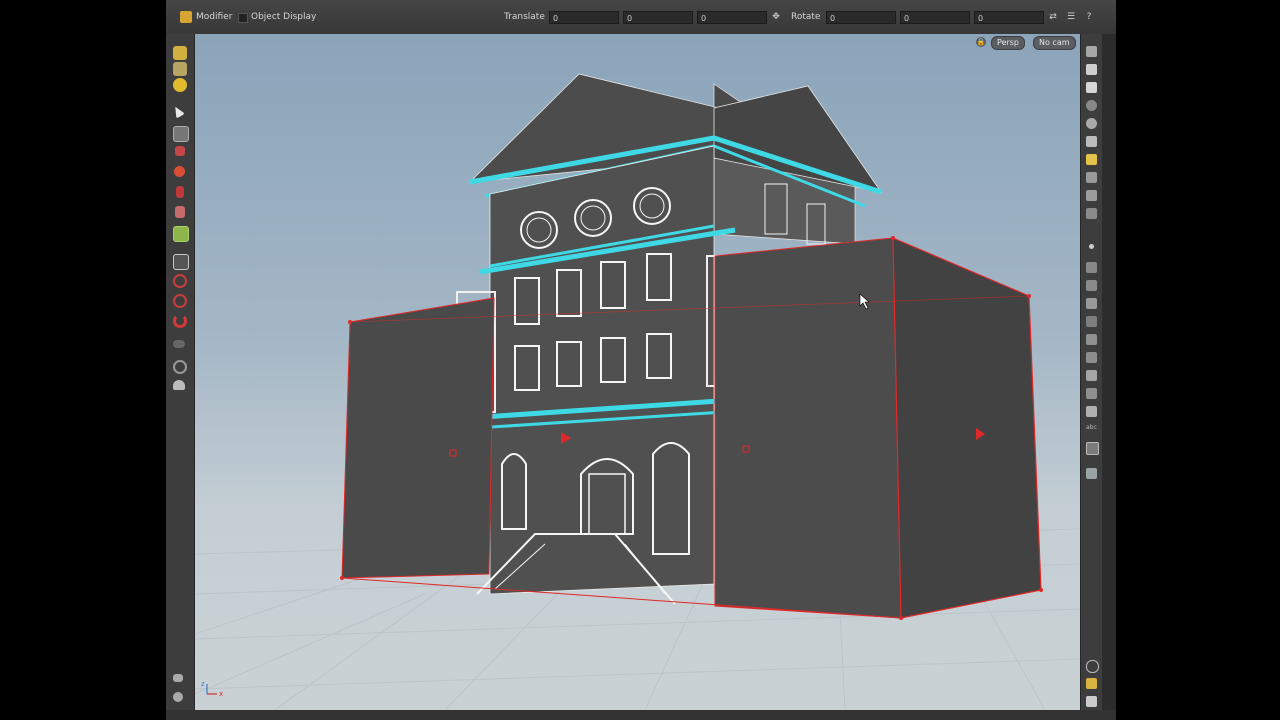  Describe the element at coordinates (1091, 285) in the screenshot. I see `pen-icon` at that location.